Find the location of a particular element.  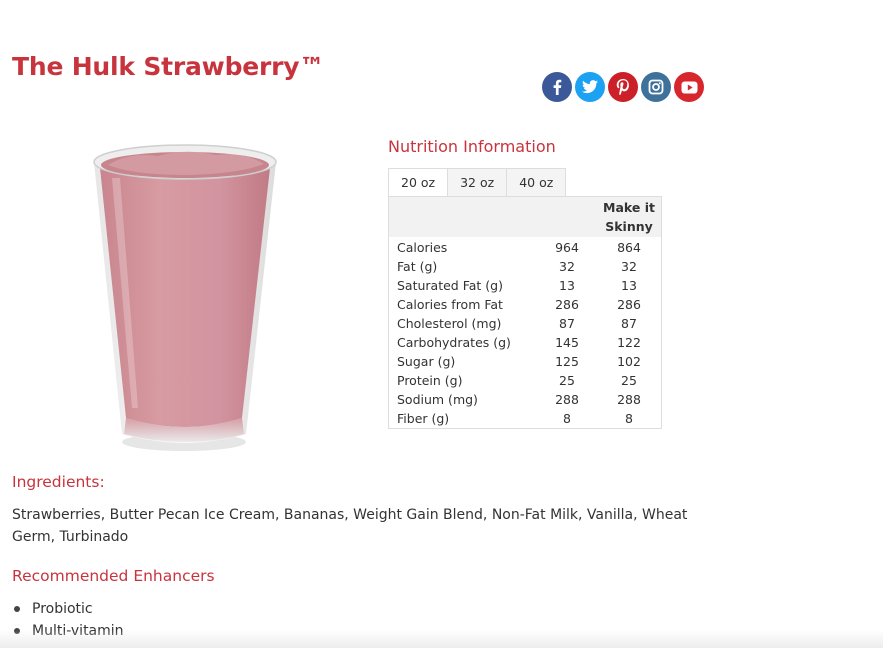

nutrient-value: 25 is located at coordinates (567, 380).